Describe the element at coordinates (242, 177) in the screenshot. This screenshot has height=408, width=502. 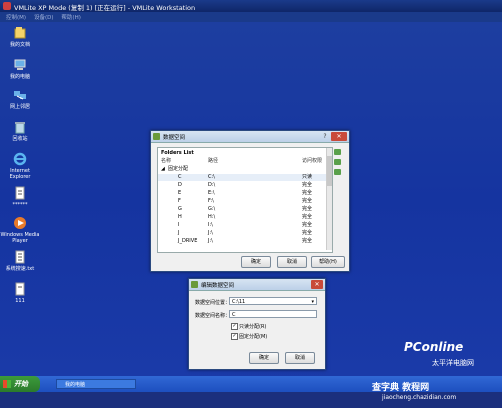
I see `folder-row: C C:\ 只读` at that location.